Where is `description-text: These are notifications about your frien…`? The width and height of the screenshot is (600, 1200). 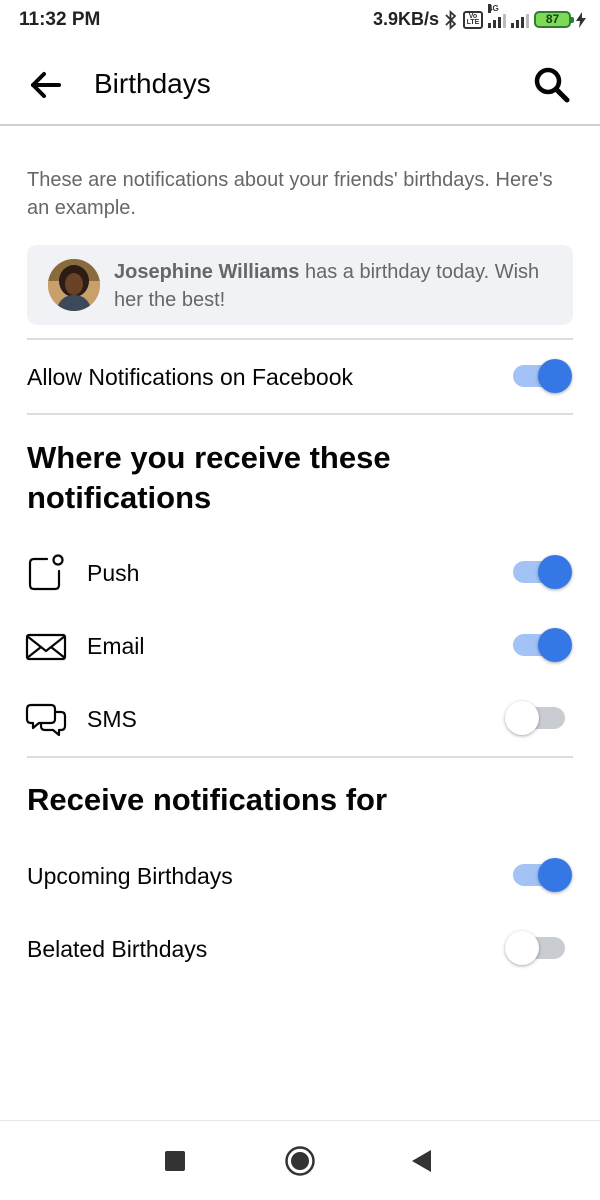 description-text: These are notifications about your frien… is located at coordinates (290, 194).